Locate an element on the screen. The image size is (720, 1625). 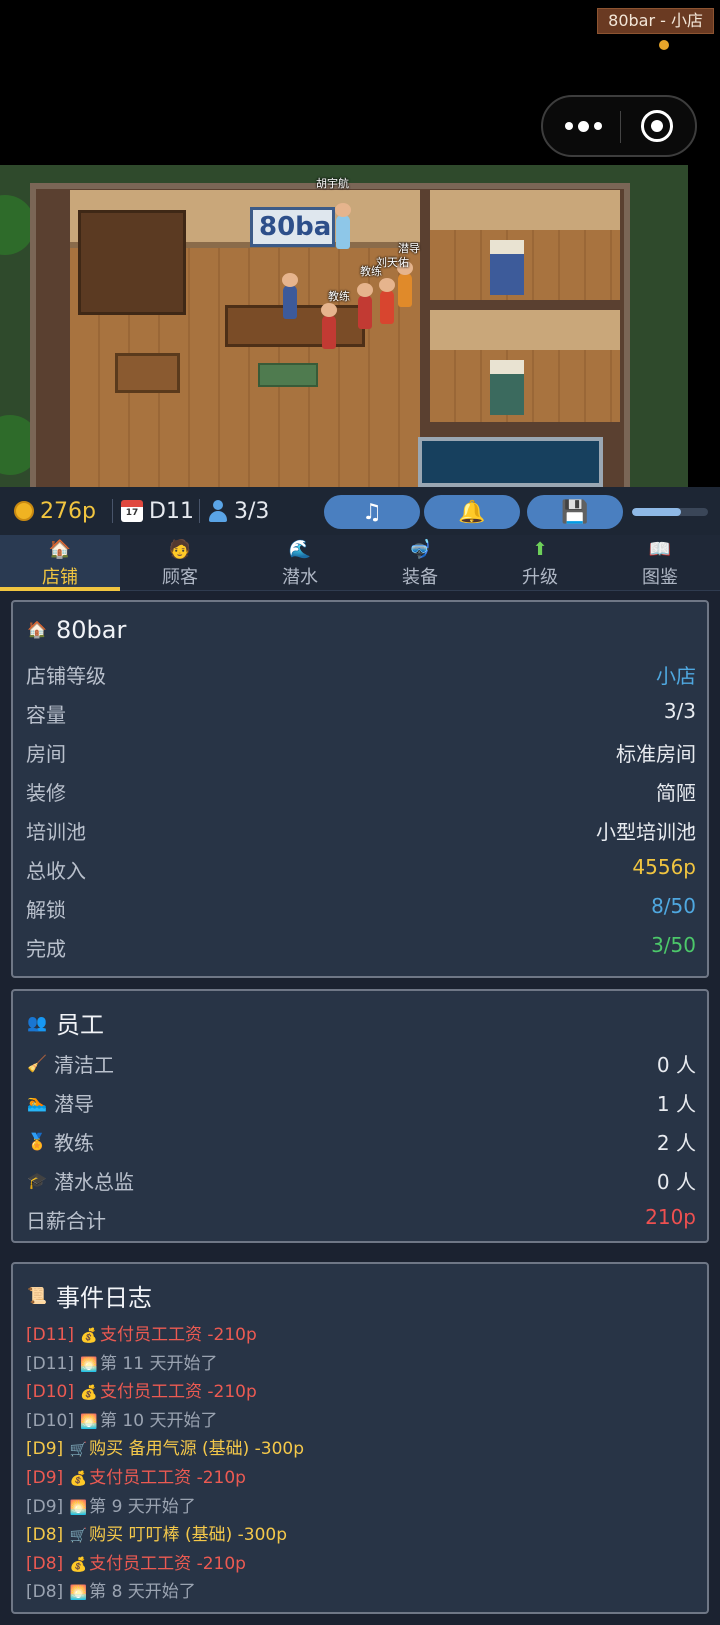
row-label: 解锁 is located at coordinates (46, 910).